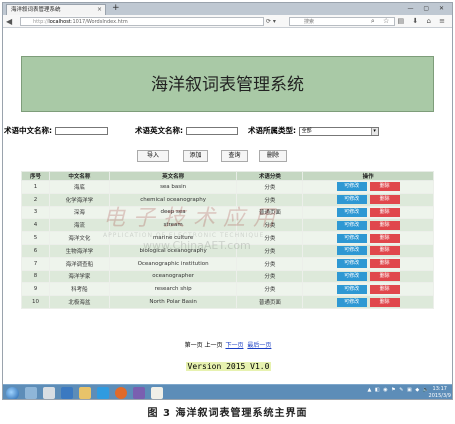 This screenshot has height=424, width=455. What do you see at coordinates (79, 199) in the screenshot?
I see `cell-cn-name: 化学海洋学` at bounding box center [79, 199].